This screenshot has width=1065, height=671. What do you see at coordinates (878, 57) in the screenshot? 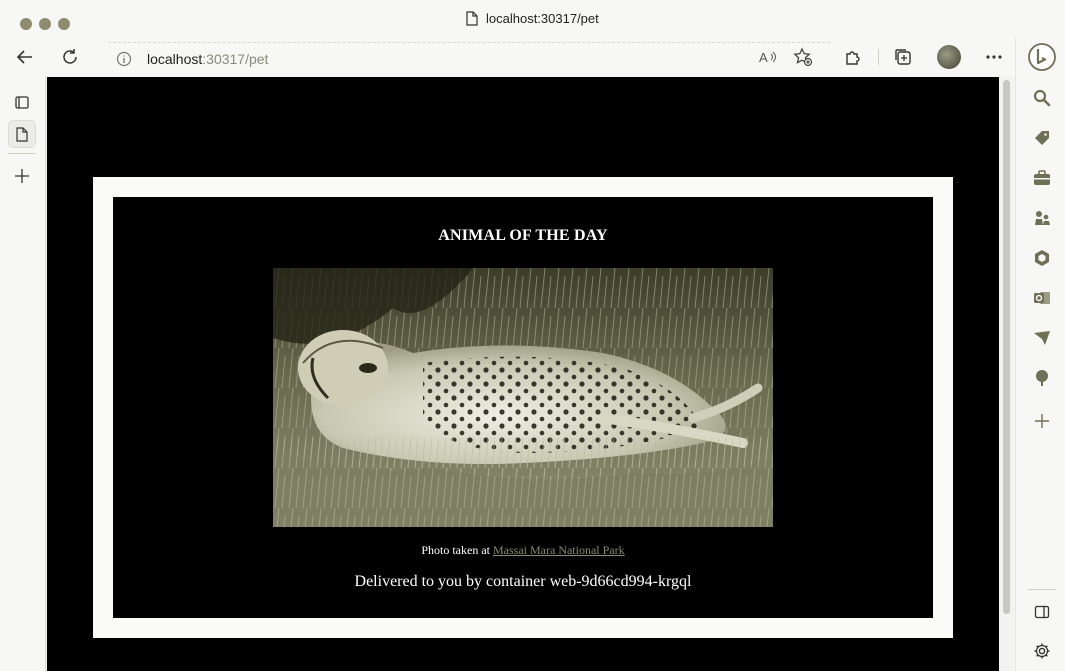
I see `toolbar-separator` at bounding box center [878, 57].